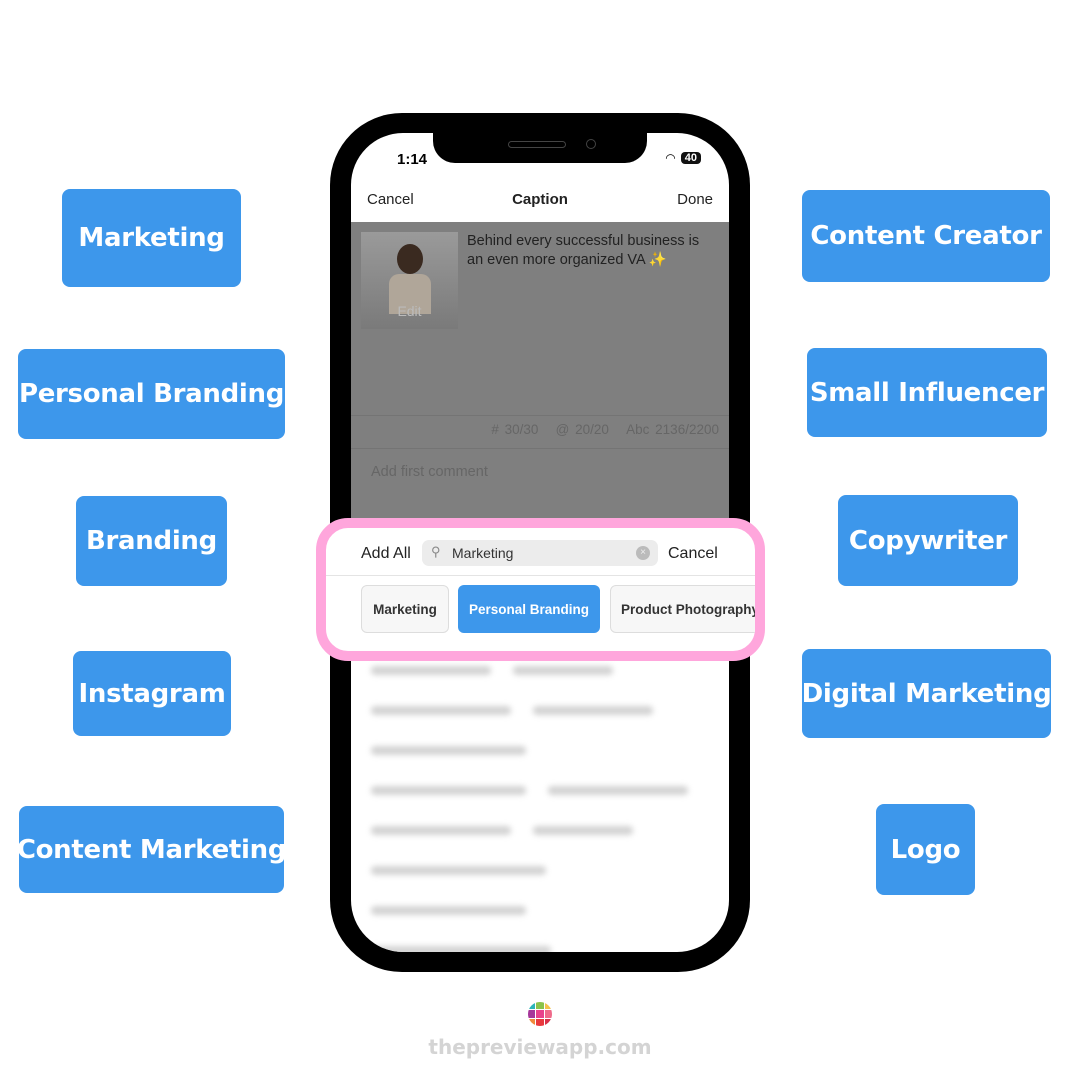 The image size is (1080, 1080). What do you see at coordinates (483, 553) in the screenshot?
I see `search-value: Marketing` at bounding box center [483, 553].